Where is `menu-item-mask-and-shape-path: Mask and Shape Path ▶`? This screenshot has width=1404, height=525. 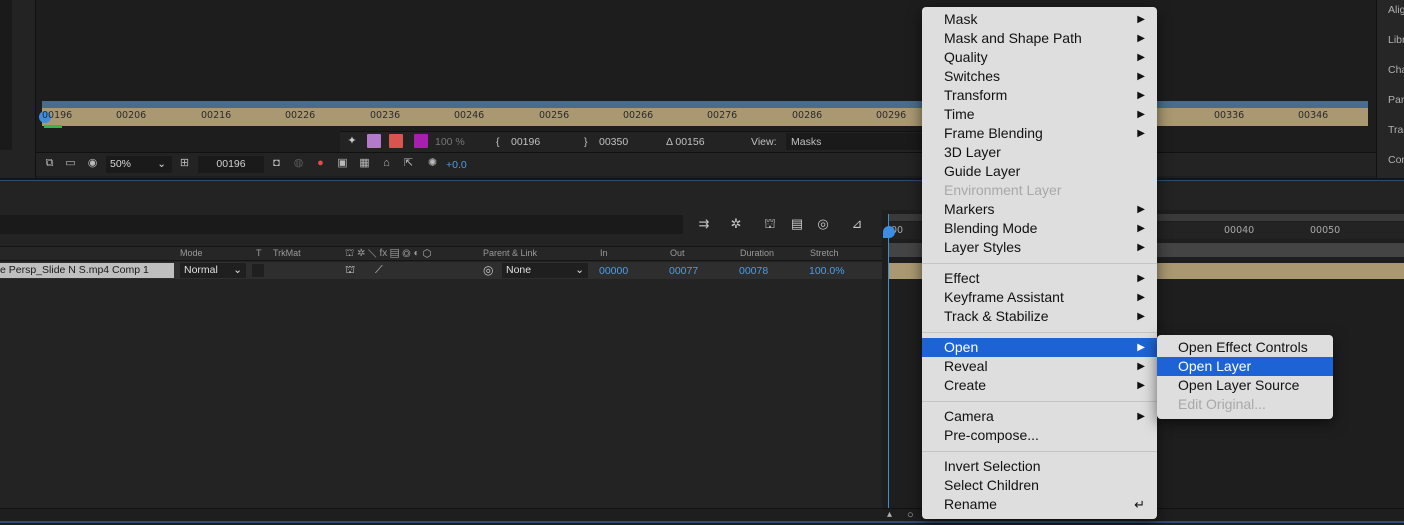 menu-item-mask-and-shape-path: Mask and Shape Path ▶ is located at coordinates (1039, 38).